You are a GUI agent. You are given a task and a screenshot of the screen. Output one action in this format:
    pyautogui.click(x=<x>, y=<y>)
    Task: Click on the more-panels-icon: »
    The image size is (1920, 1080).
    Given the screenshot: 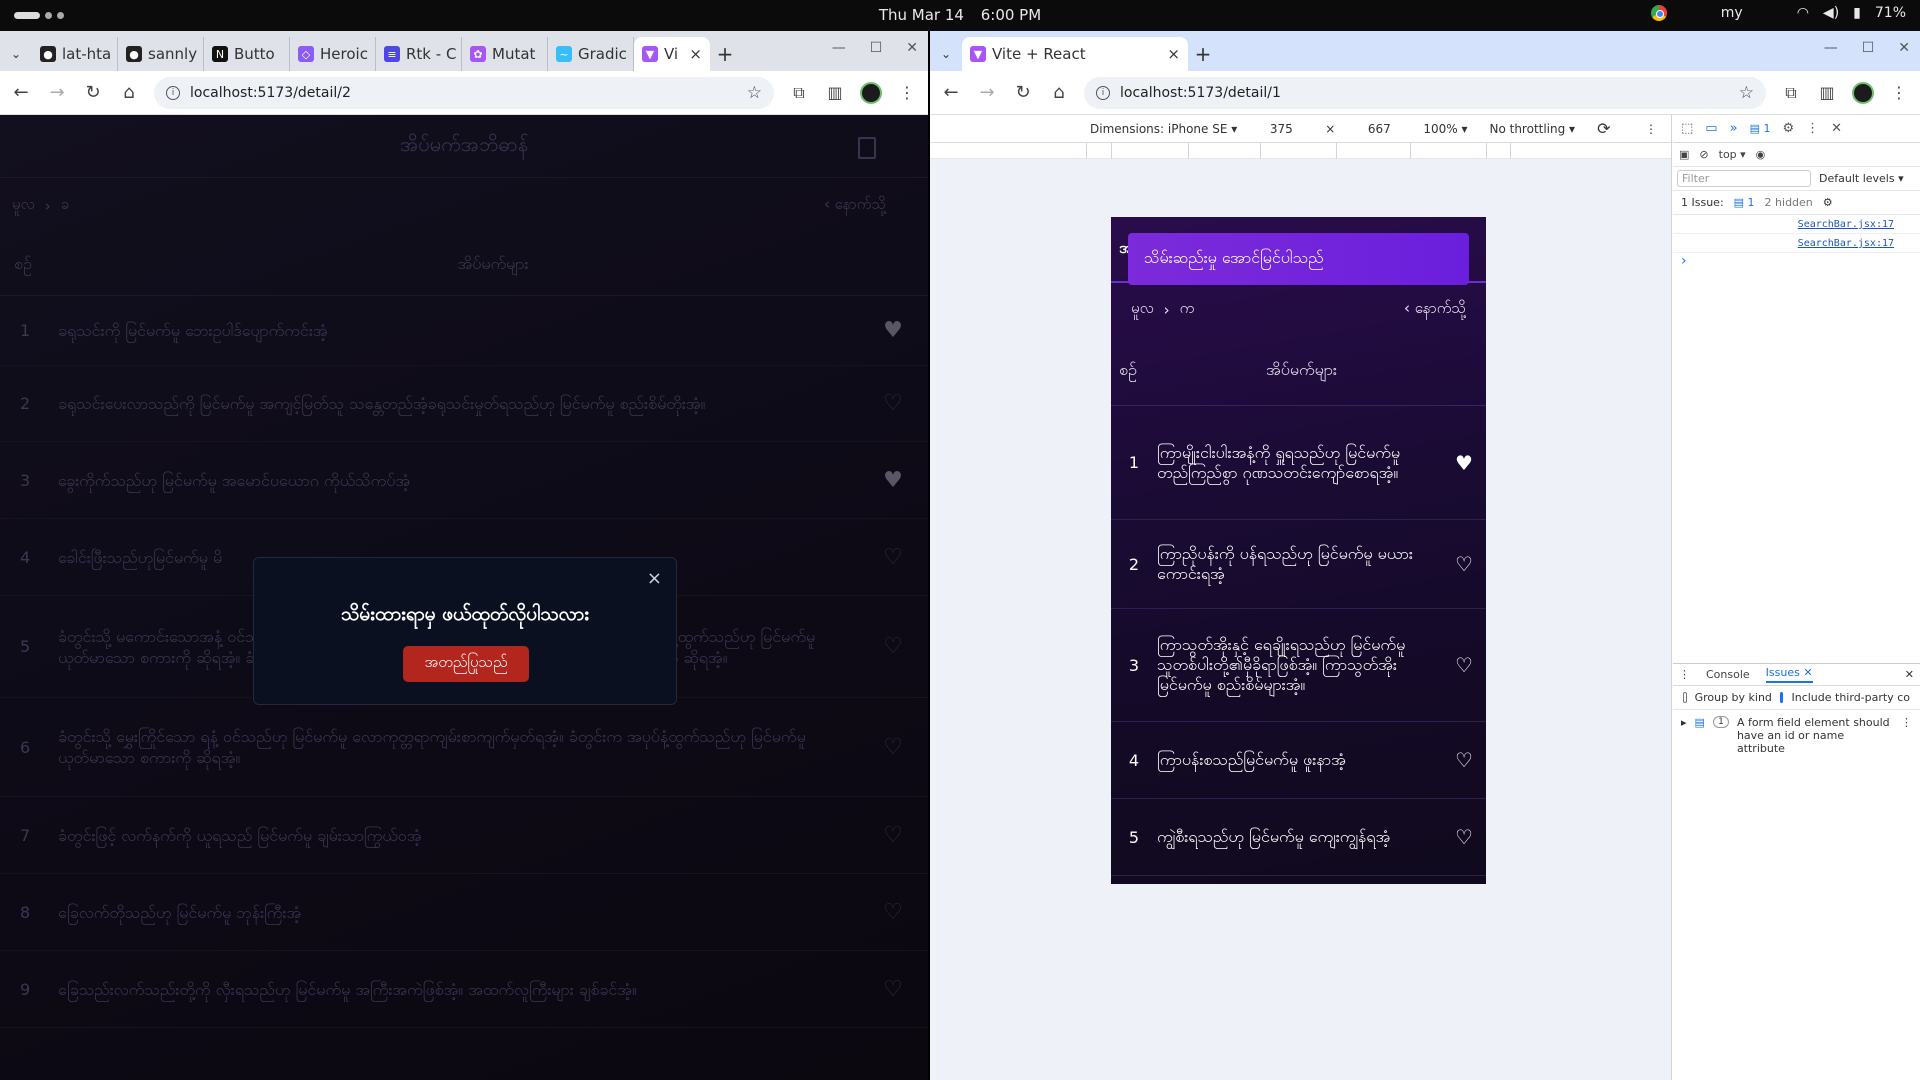 What is the action you would take?
    pyautogui.click(x=1734, y=128)
    